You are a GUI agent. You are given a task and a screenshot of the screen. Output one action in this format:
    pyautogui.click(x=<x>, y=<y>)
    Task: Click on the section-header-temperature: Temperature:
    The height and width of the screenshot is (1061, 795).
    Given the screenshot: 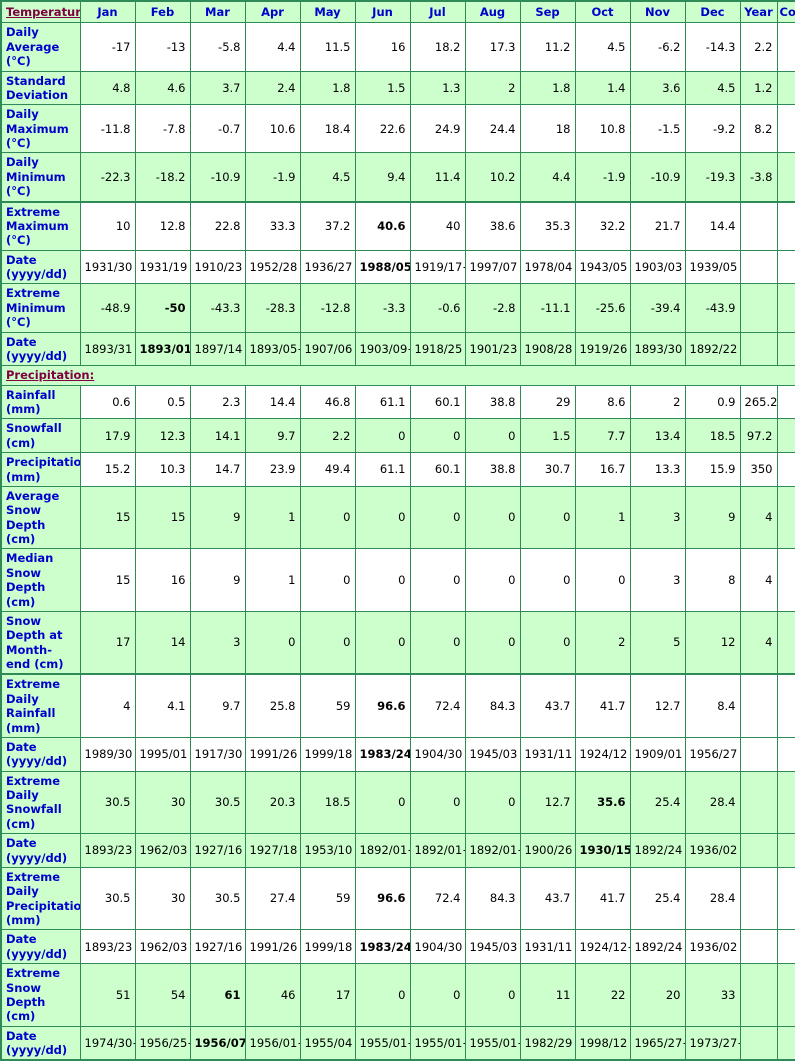 What is the action you would take?
    pyautogui.click(x=40, y=12)
    